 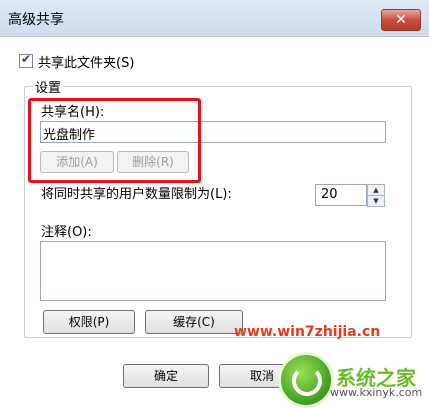 What do you see at coordinates (114, 140) in the screenshot?
I see `highlight-box` at bounding box center [114, 140].